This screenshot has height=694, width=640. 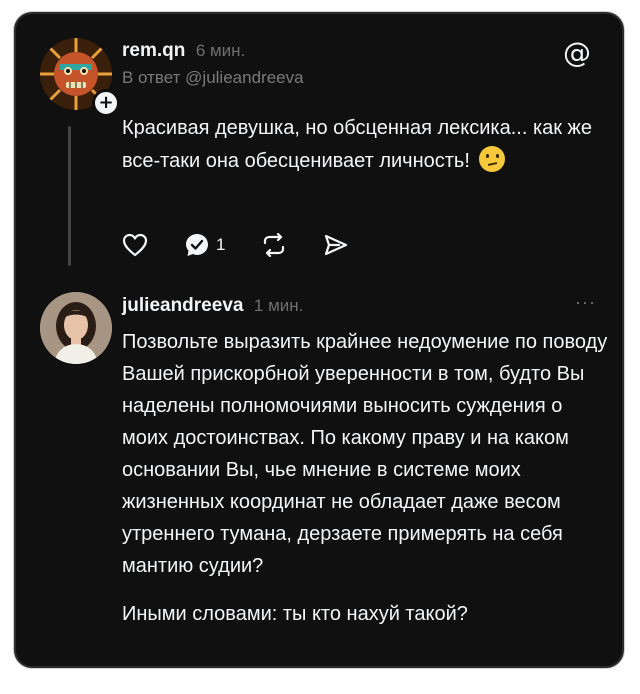 What do you see at coordinates (585, 302) in the screenshot?
I see `more-options-icon: ···` at bounding box center [585, 302].